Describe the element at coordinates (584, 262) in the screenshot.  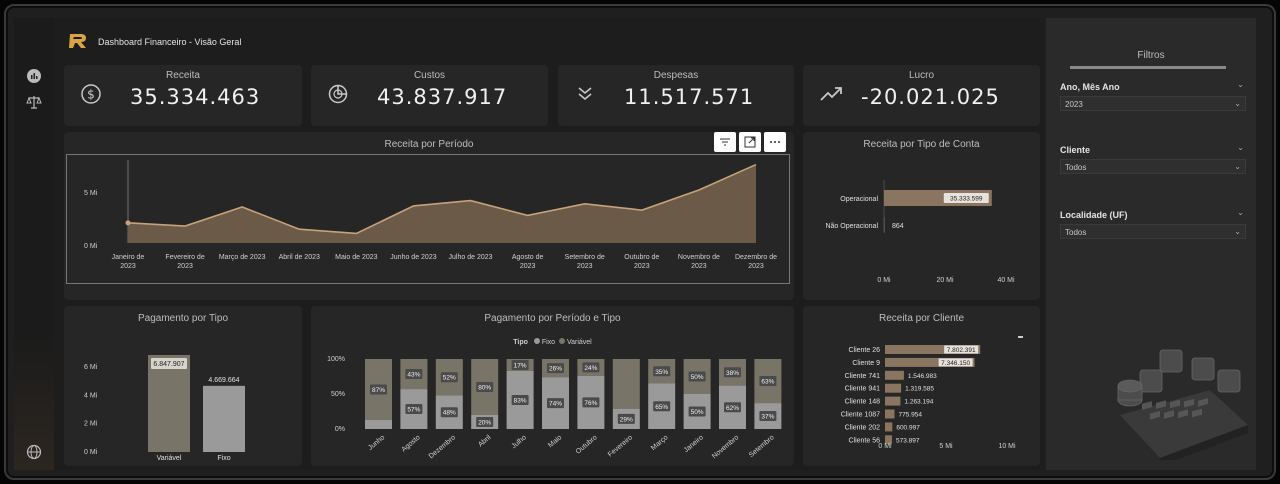
I see `x-tick-label: Setembro de 2023` at that location.